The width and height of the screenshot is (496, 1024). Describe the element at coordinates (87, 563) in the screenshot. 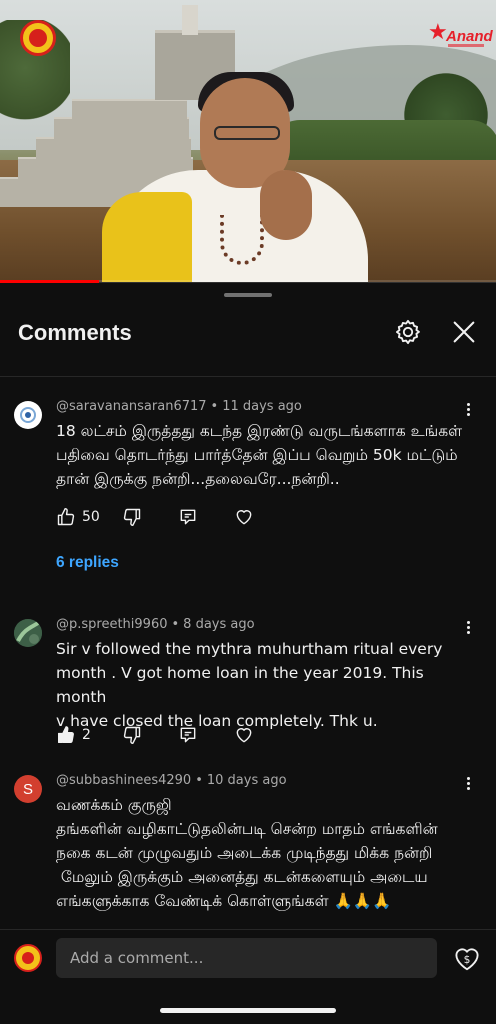

I see `view-replies-link: 6 replies` at that location.